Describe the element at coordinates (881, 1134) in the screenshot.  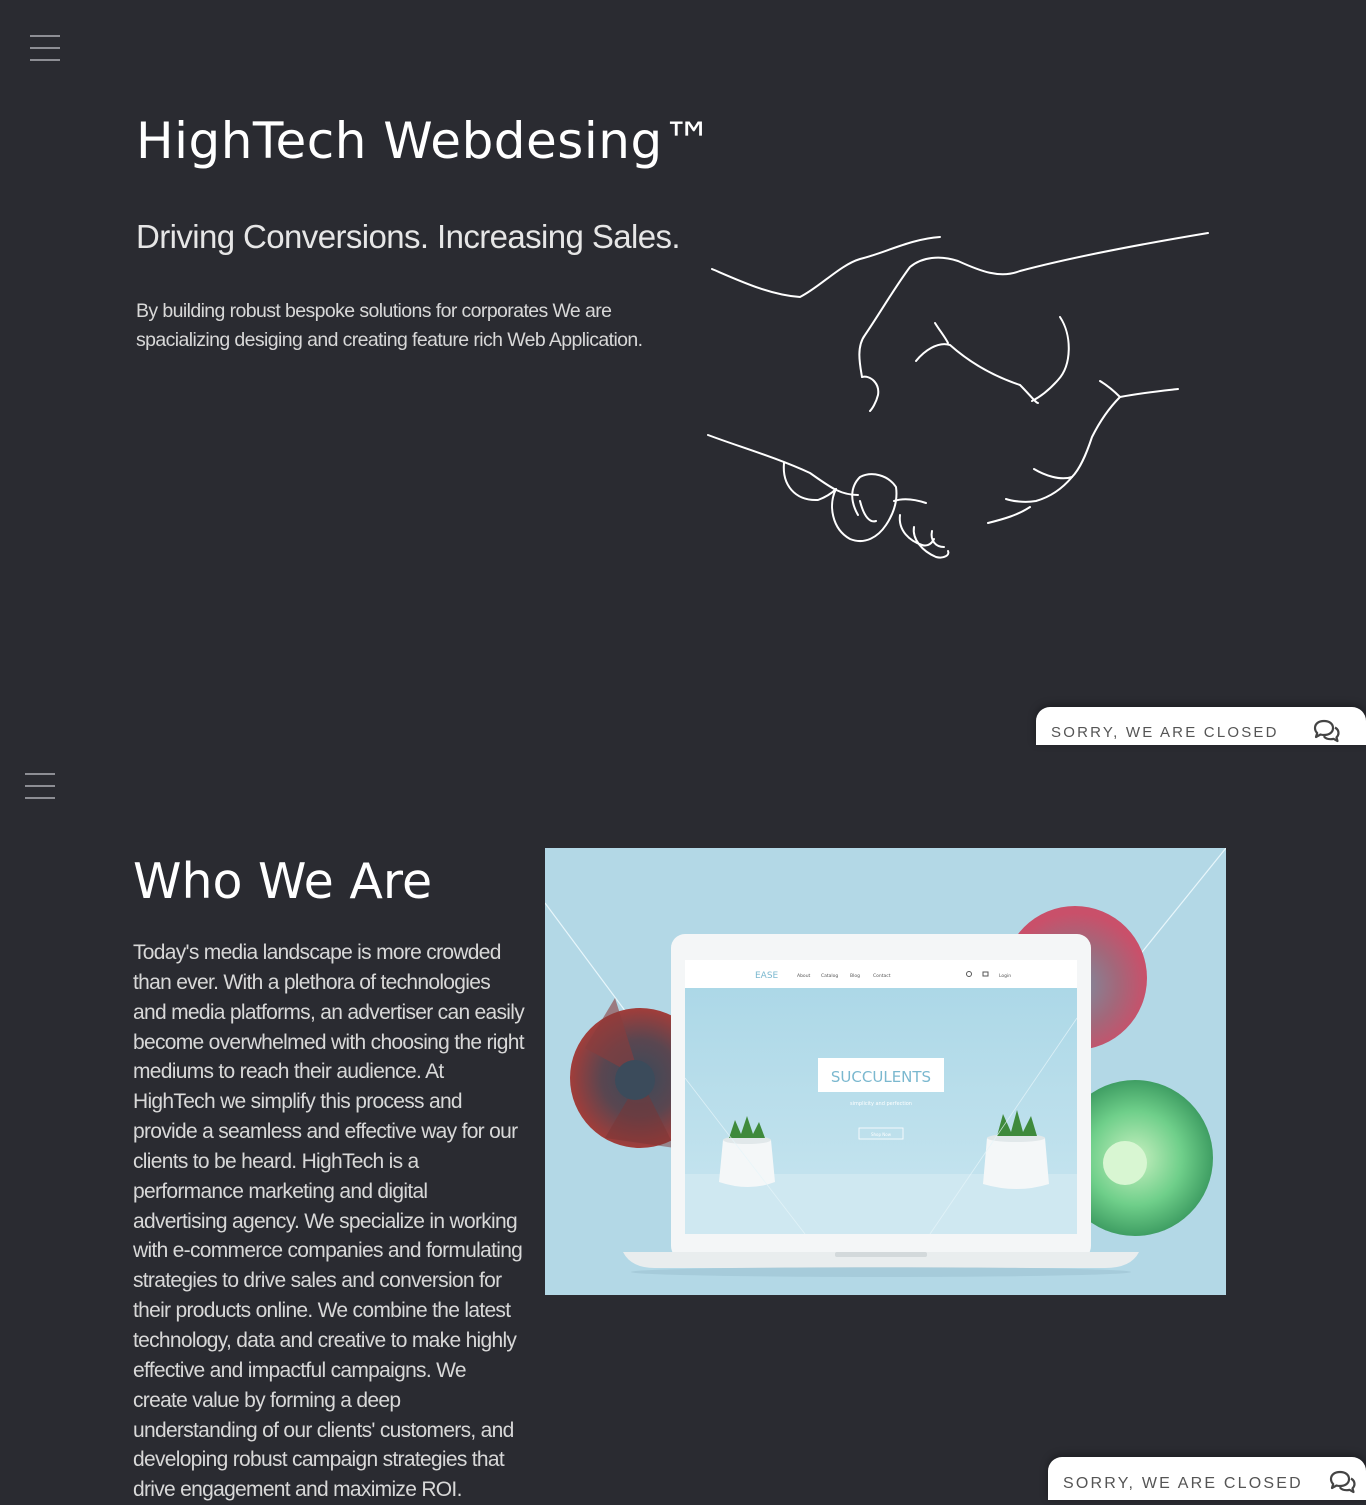
I see `mockup-button: Shop Now` at that location.